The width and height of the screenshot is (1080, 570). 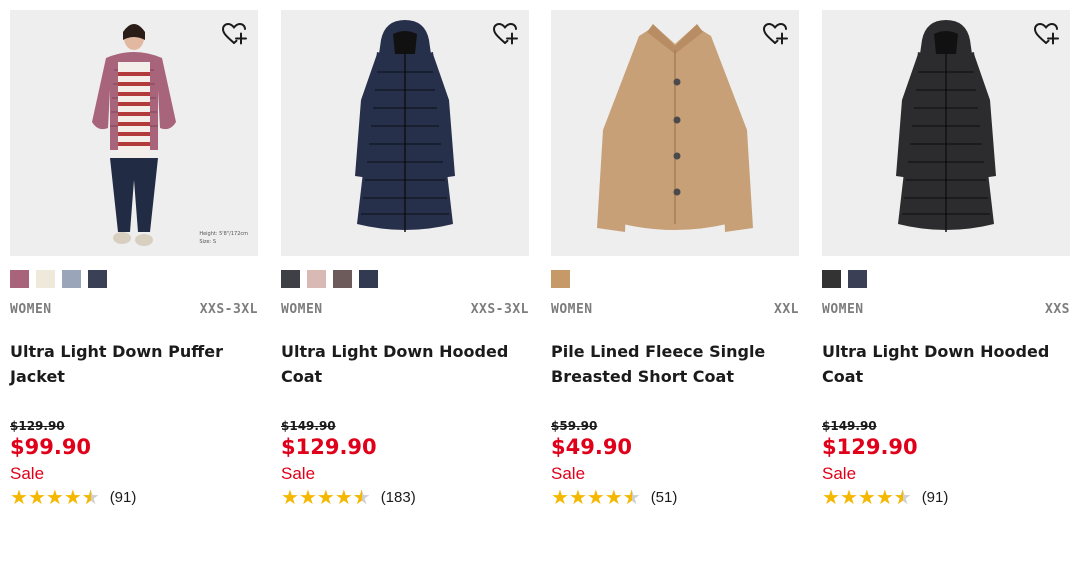 I want to click on product-rating: ★★★★★ (51), so click(x=675, y=497).